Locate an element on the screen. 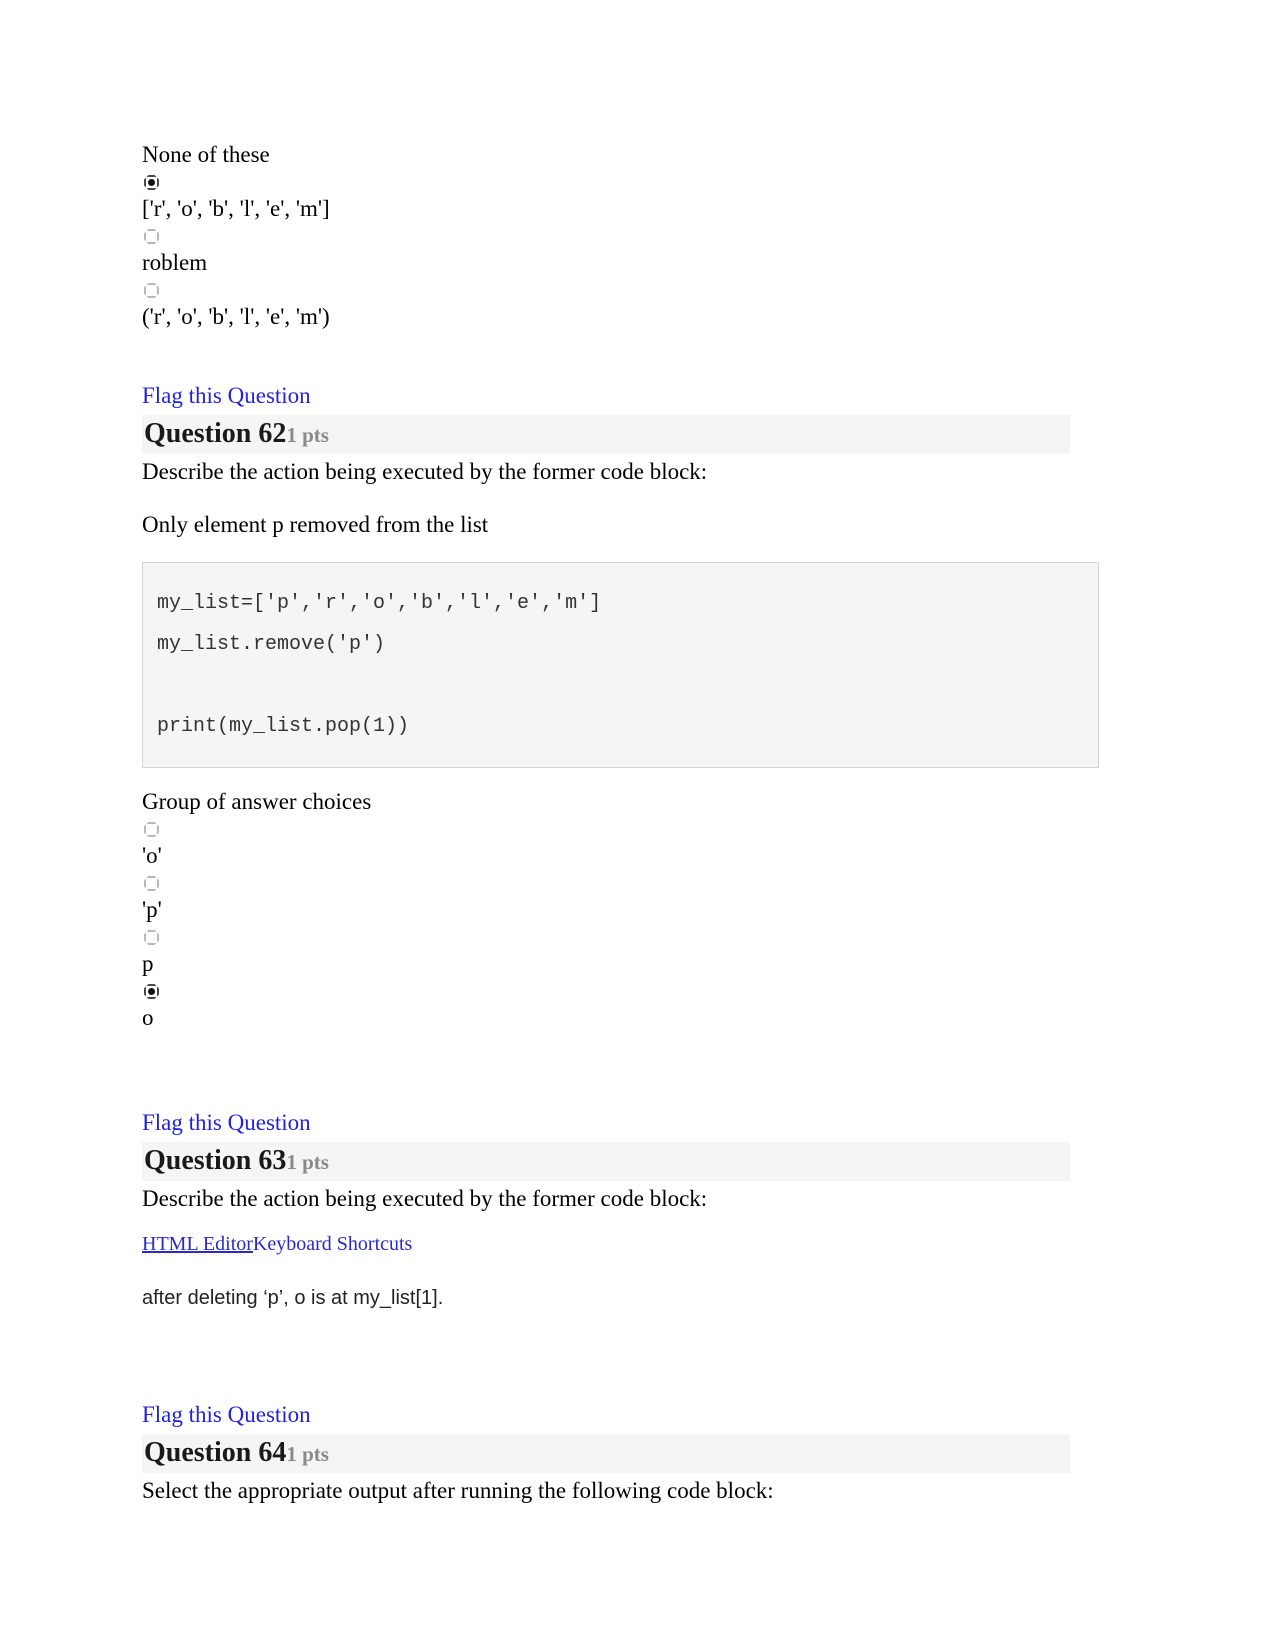 The image size is (1275, 1650). editor-toolbar-63: HTML EditorKeyboard Shortcuts is located at coordinates (614, 1244).